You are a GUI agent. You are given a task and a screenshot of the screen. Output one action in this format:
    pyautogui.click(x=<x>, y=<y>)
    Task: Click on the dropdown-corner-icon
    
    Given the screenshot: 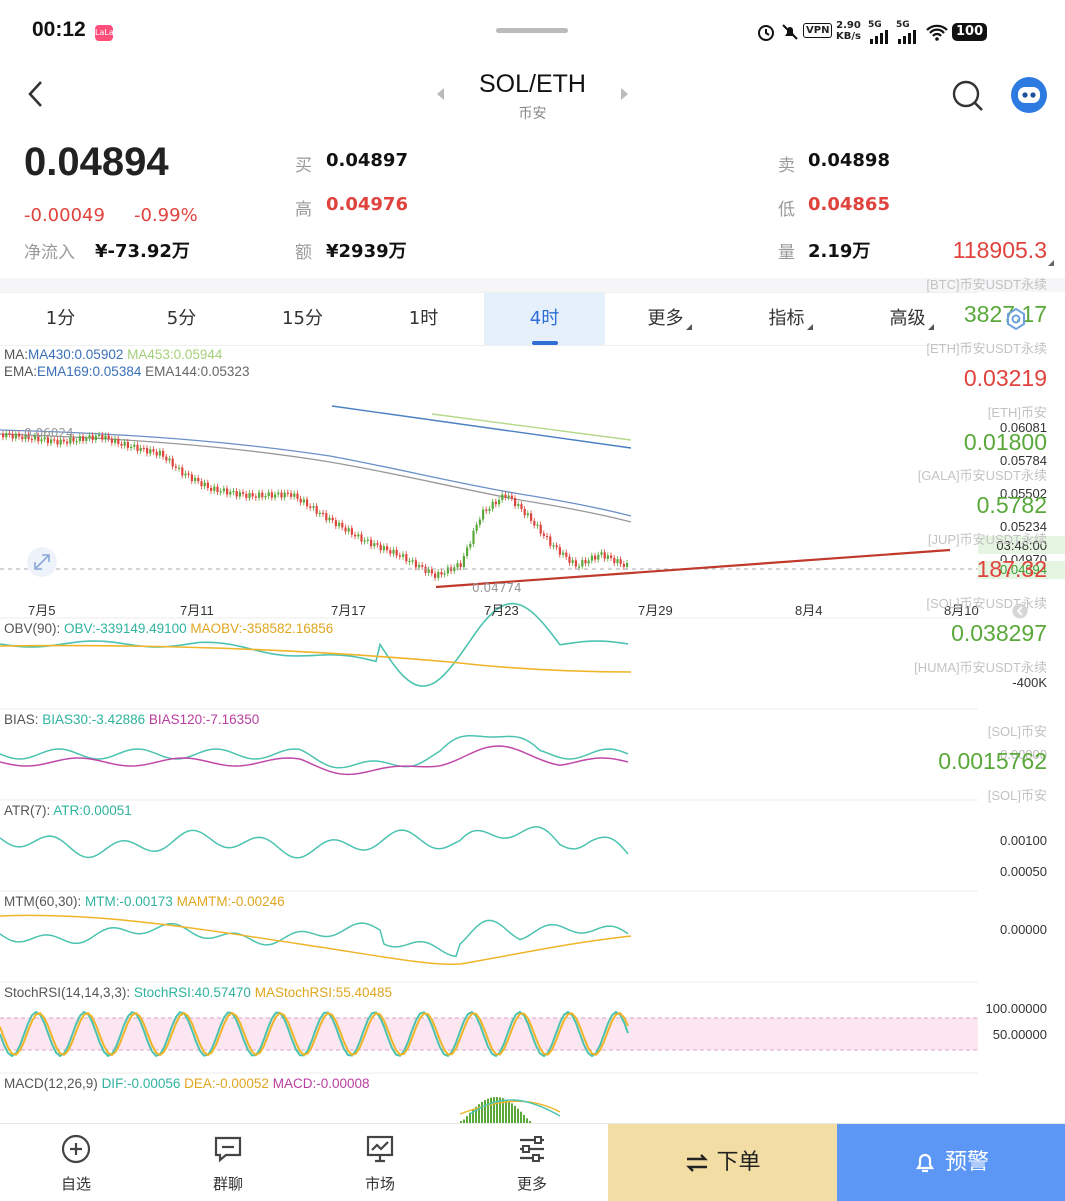 What is the action you would take?
    pyautogui.click(x=810, y=327)
    